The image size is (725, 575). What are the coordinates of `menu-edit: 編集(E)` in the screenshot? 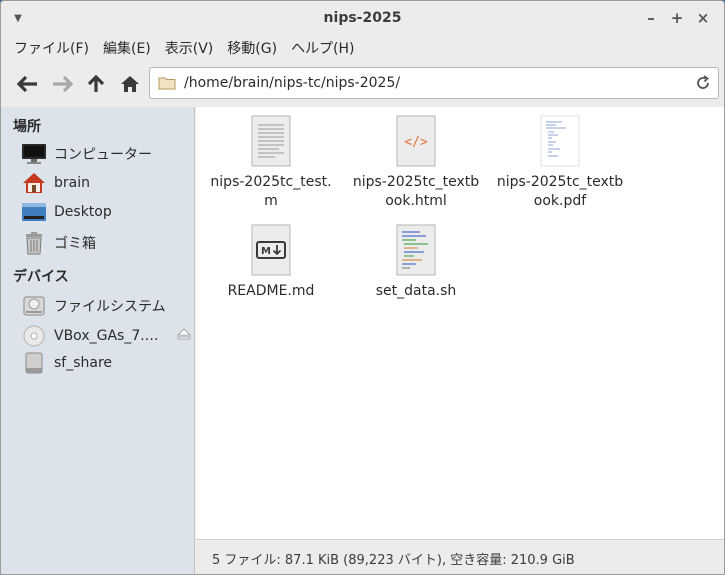 It's located at (127, 48).